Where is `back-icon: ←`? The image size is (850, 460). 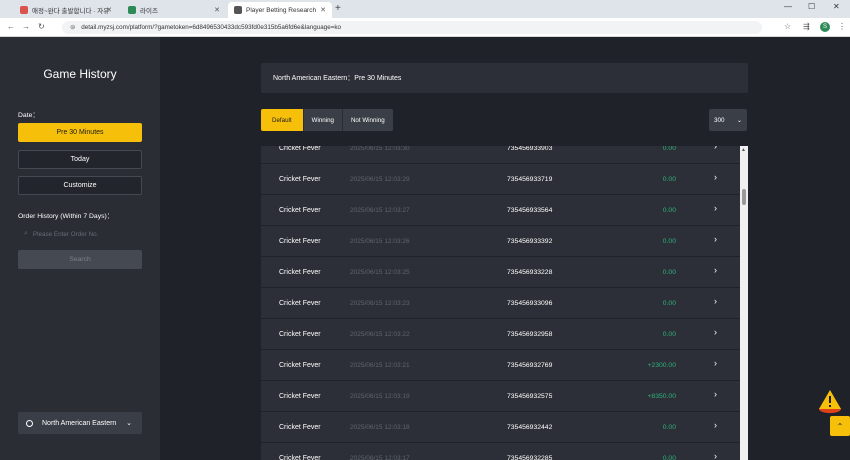
back-icon: ← is located at coordinates (11, 26).